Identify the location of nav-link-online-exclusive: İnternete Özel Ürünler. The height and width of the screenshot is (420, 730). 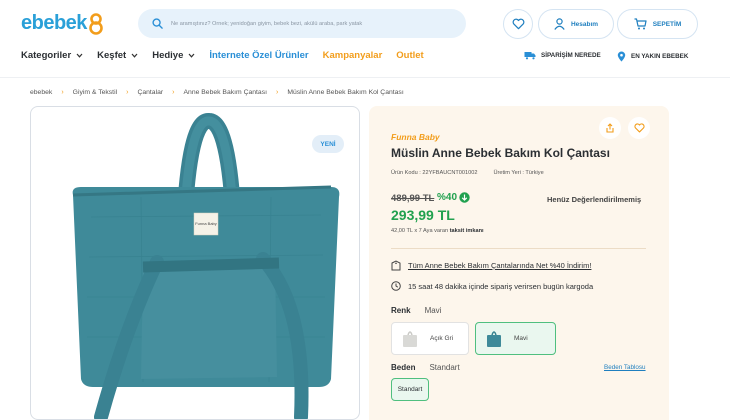
(258, 55).